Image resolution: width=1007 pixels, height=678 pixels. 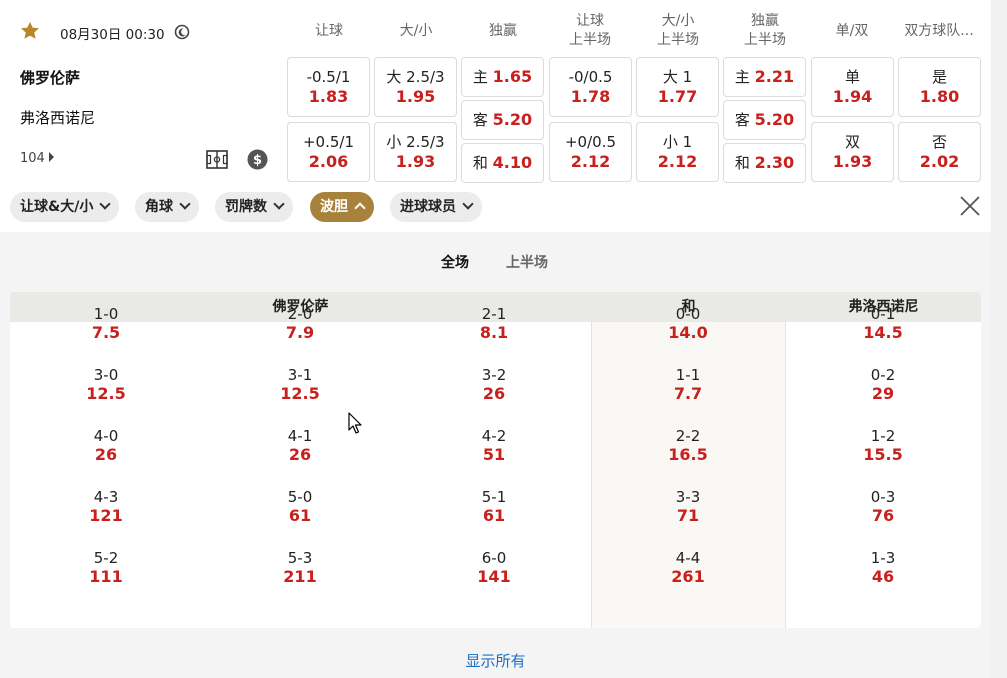 What do you see at coordinates (355, 423) in the screenshot?
I see `mouse-cursor-icon` at bounding box center [355, 423].